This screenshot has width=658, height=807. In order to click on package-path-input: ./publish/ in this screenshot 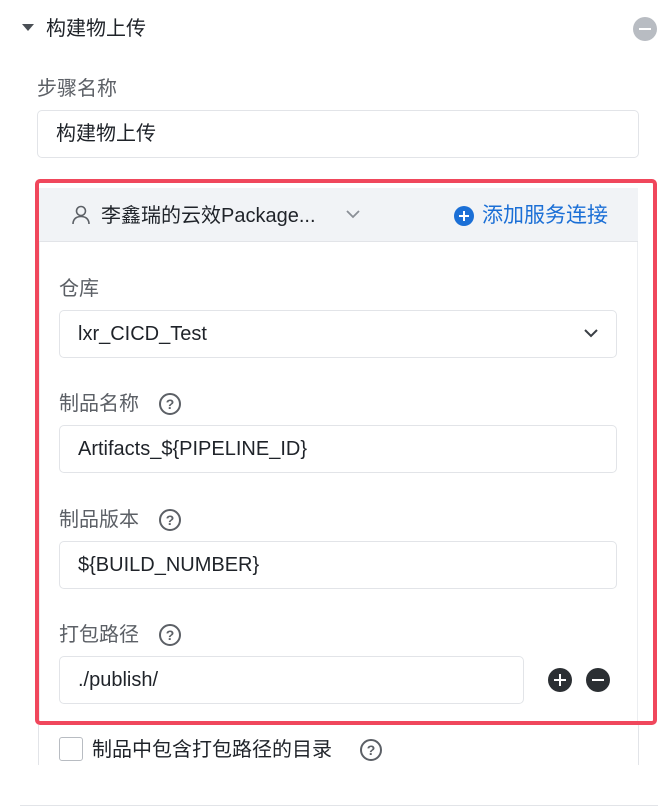, I will do `click(291, 680)`.